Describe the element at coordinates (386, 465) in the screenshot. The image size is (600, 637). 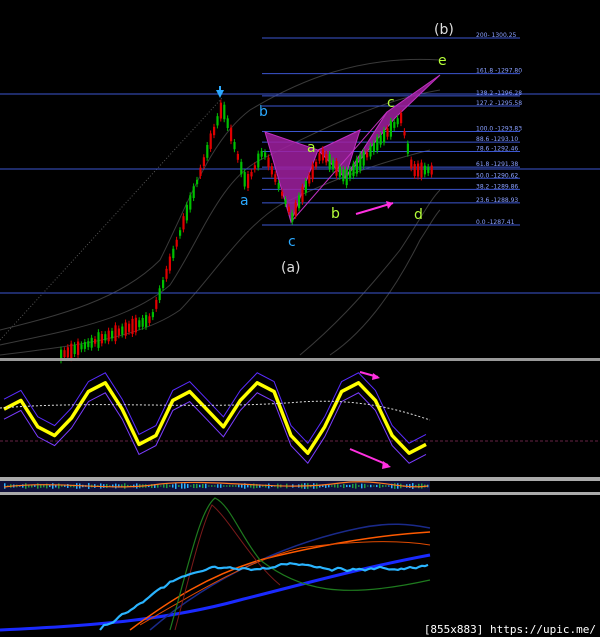
I see `osc-arrow-down-head` at that location.